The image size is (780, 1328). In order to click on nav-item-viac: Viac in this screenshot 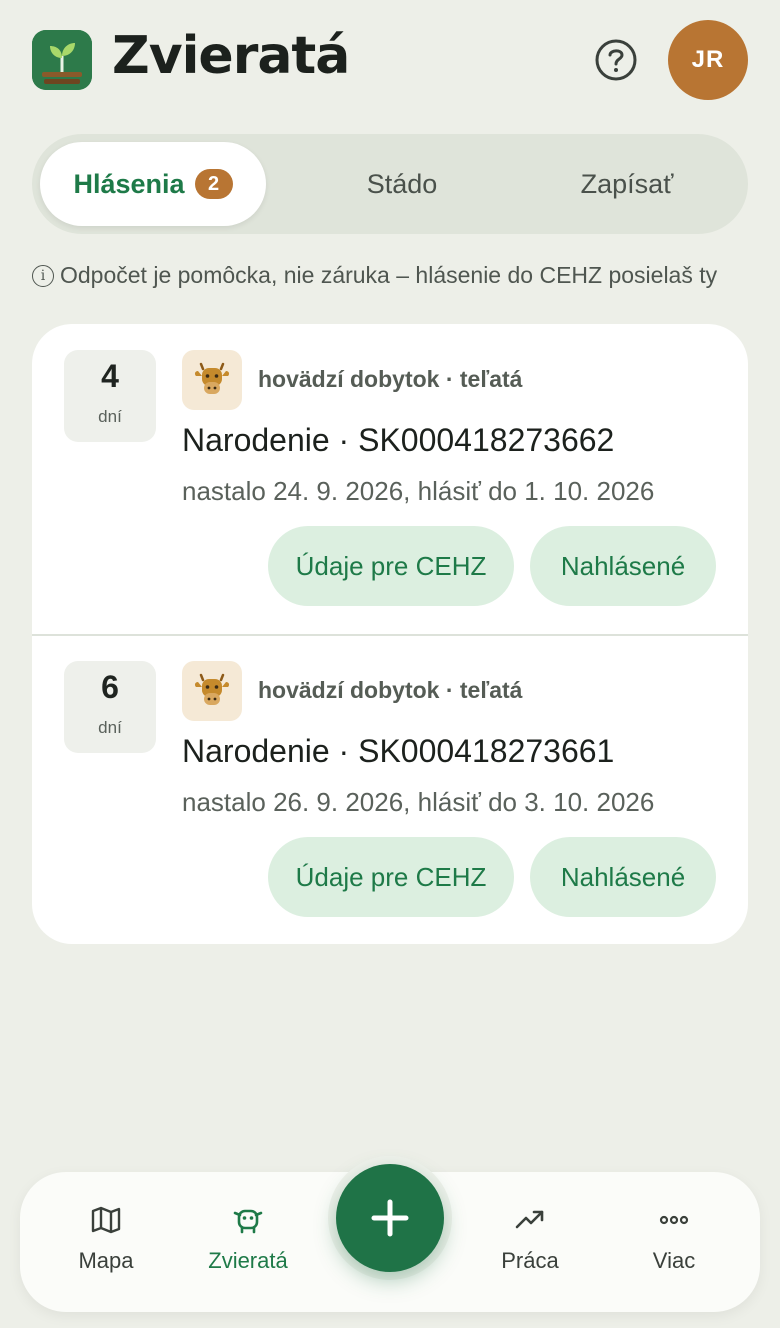, I will do `click(674, 1238)`.